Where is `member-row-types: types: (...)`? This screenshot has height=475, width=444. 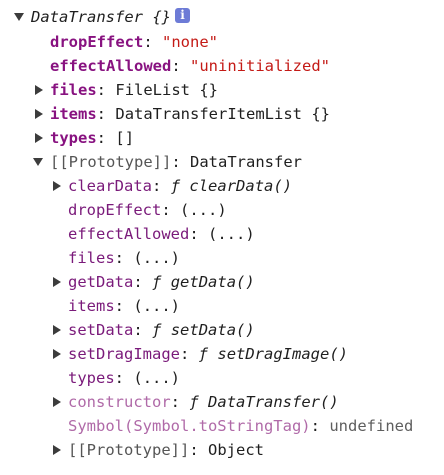
member-row-types: types: (...) is located at coordinates (124, 378).